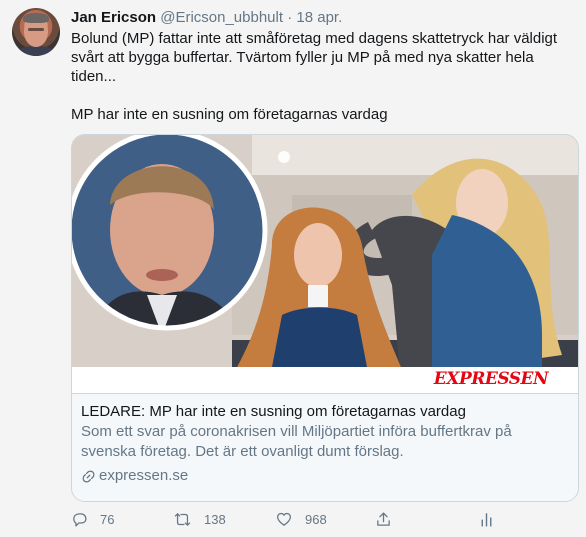  Describe the element at coordinates (80, 520) in the screenshot. I see `reply-icon` at that location.